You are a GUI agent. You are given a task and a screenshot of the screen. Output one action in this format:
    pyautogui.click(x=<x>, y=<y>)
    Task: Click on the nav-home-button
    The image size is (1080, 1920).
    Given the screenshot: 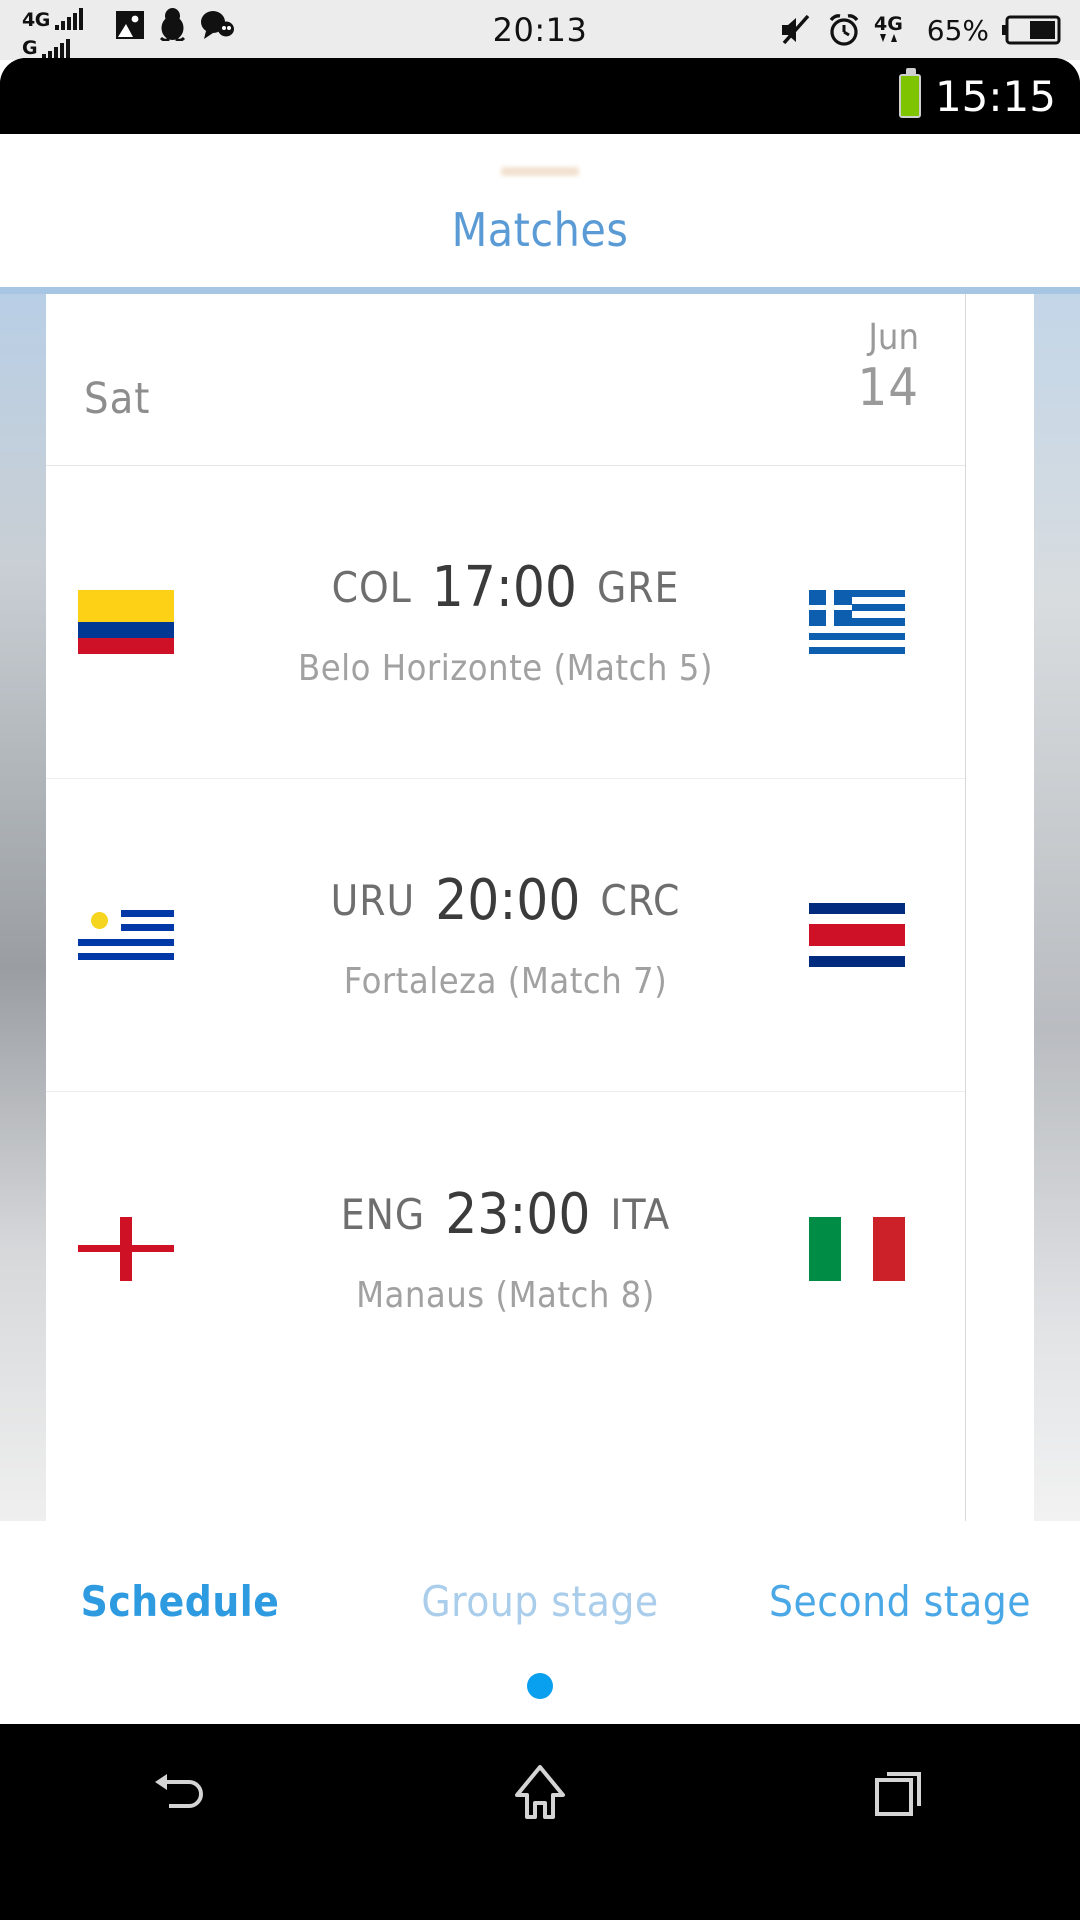 What is the action you would take?
    pyautogui.click(x=540, y=1792)
    